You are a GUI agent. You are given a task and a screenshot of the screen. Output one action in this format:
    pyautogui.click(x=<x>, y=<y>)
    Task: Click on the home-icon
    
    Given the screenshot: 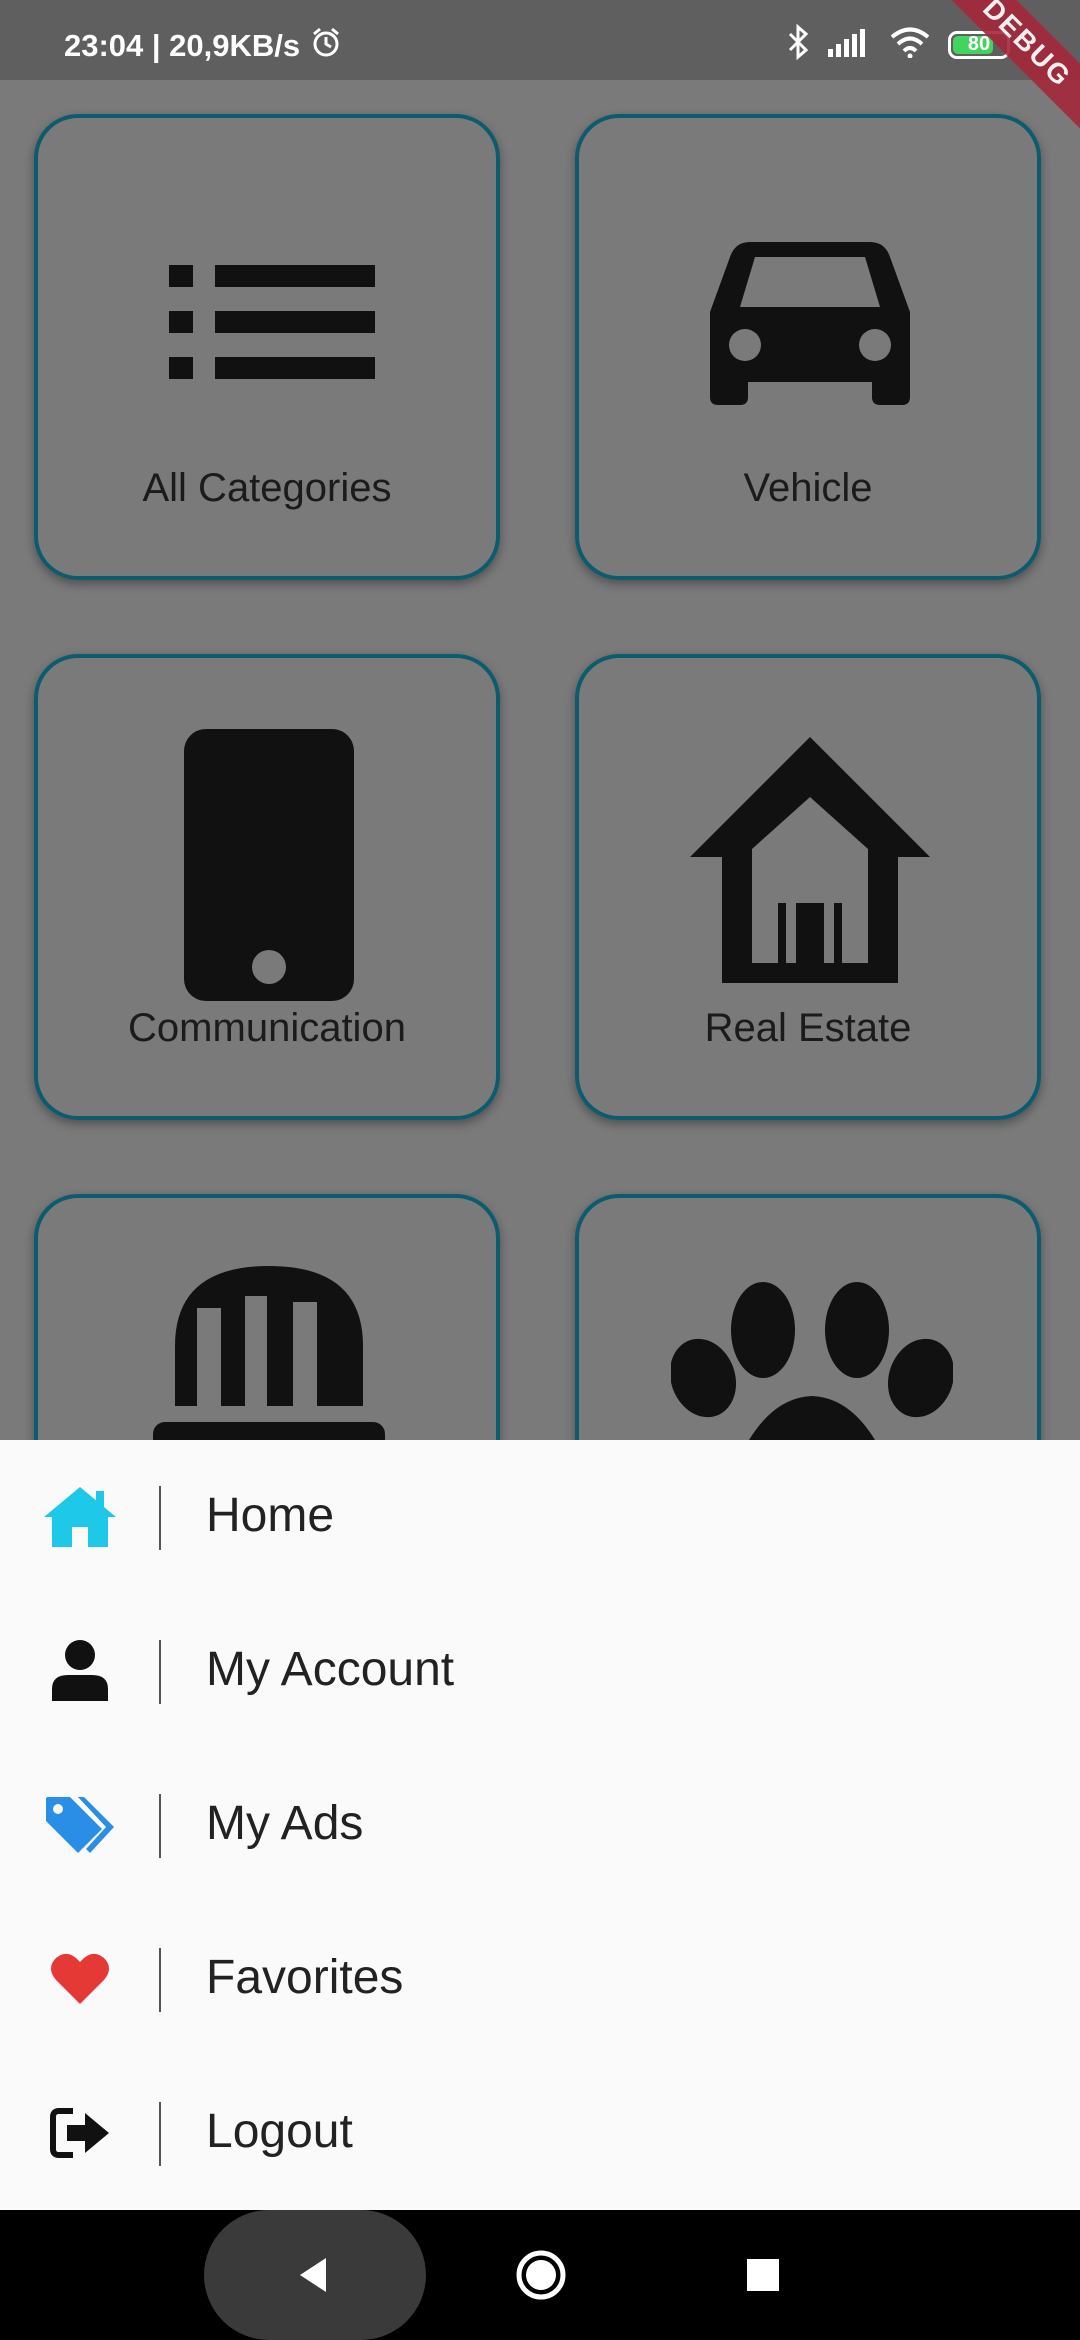 What is the action you would take?
    pyautogui.click(x=80, y=1517)
    